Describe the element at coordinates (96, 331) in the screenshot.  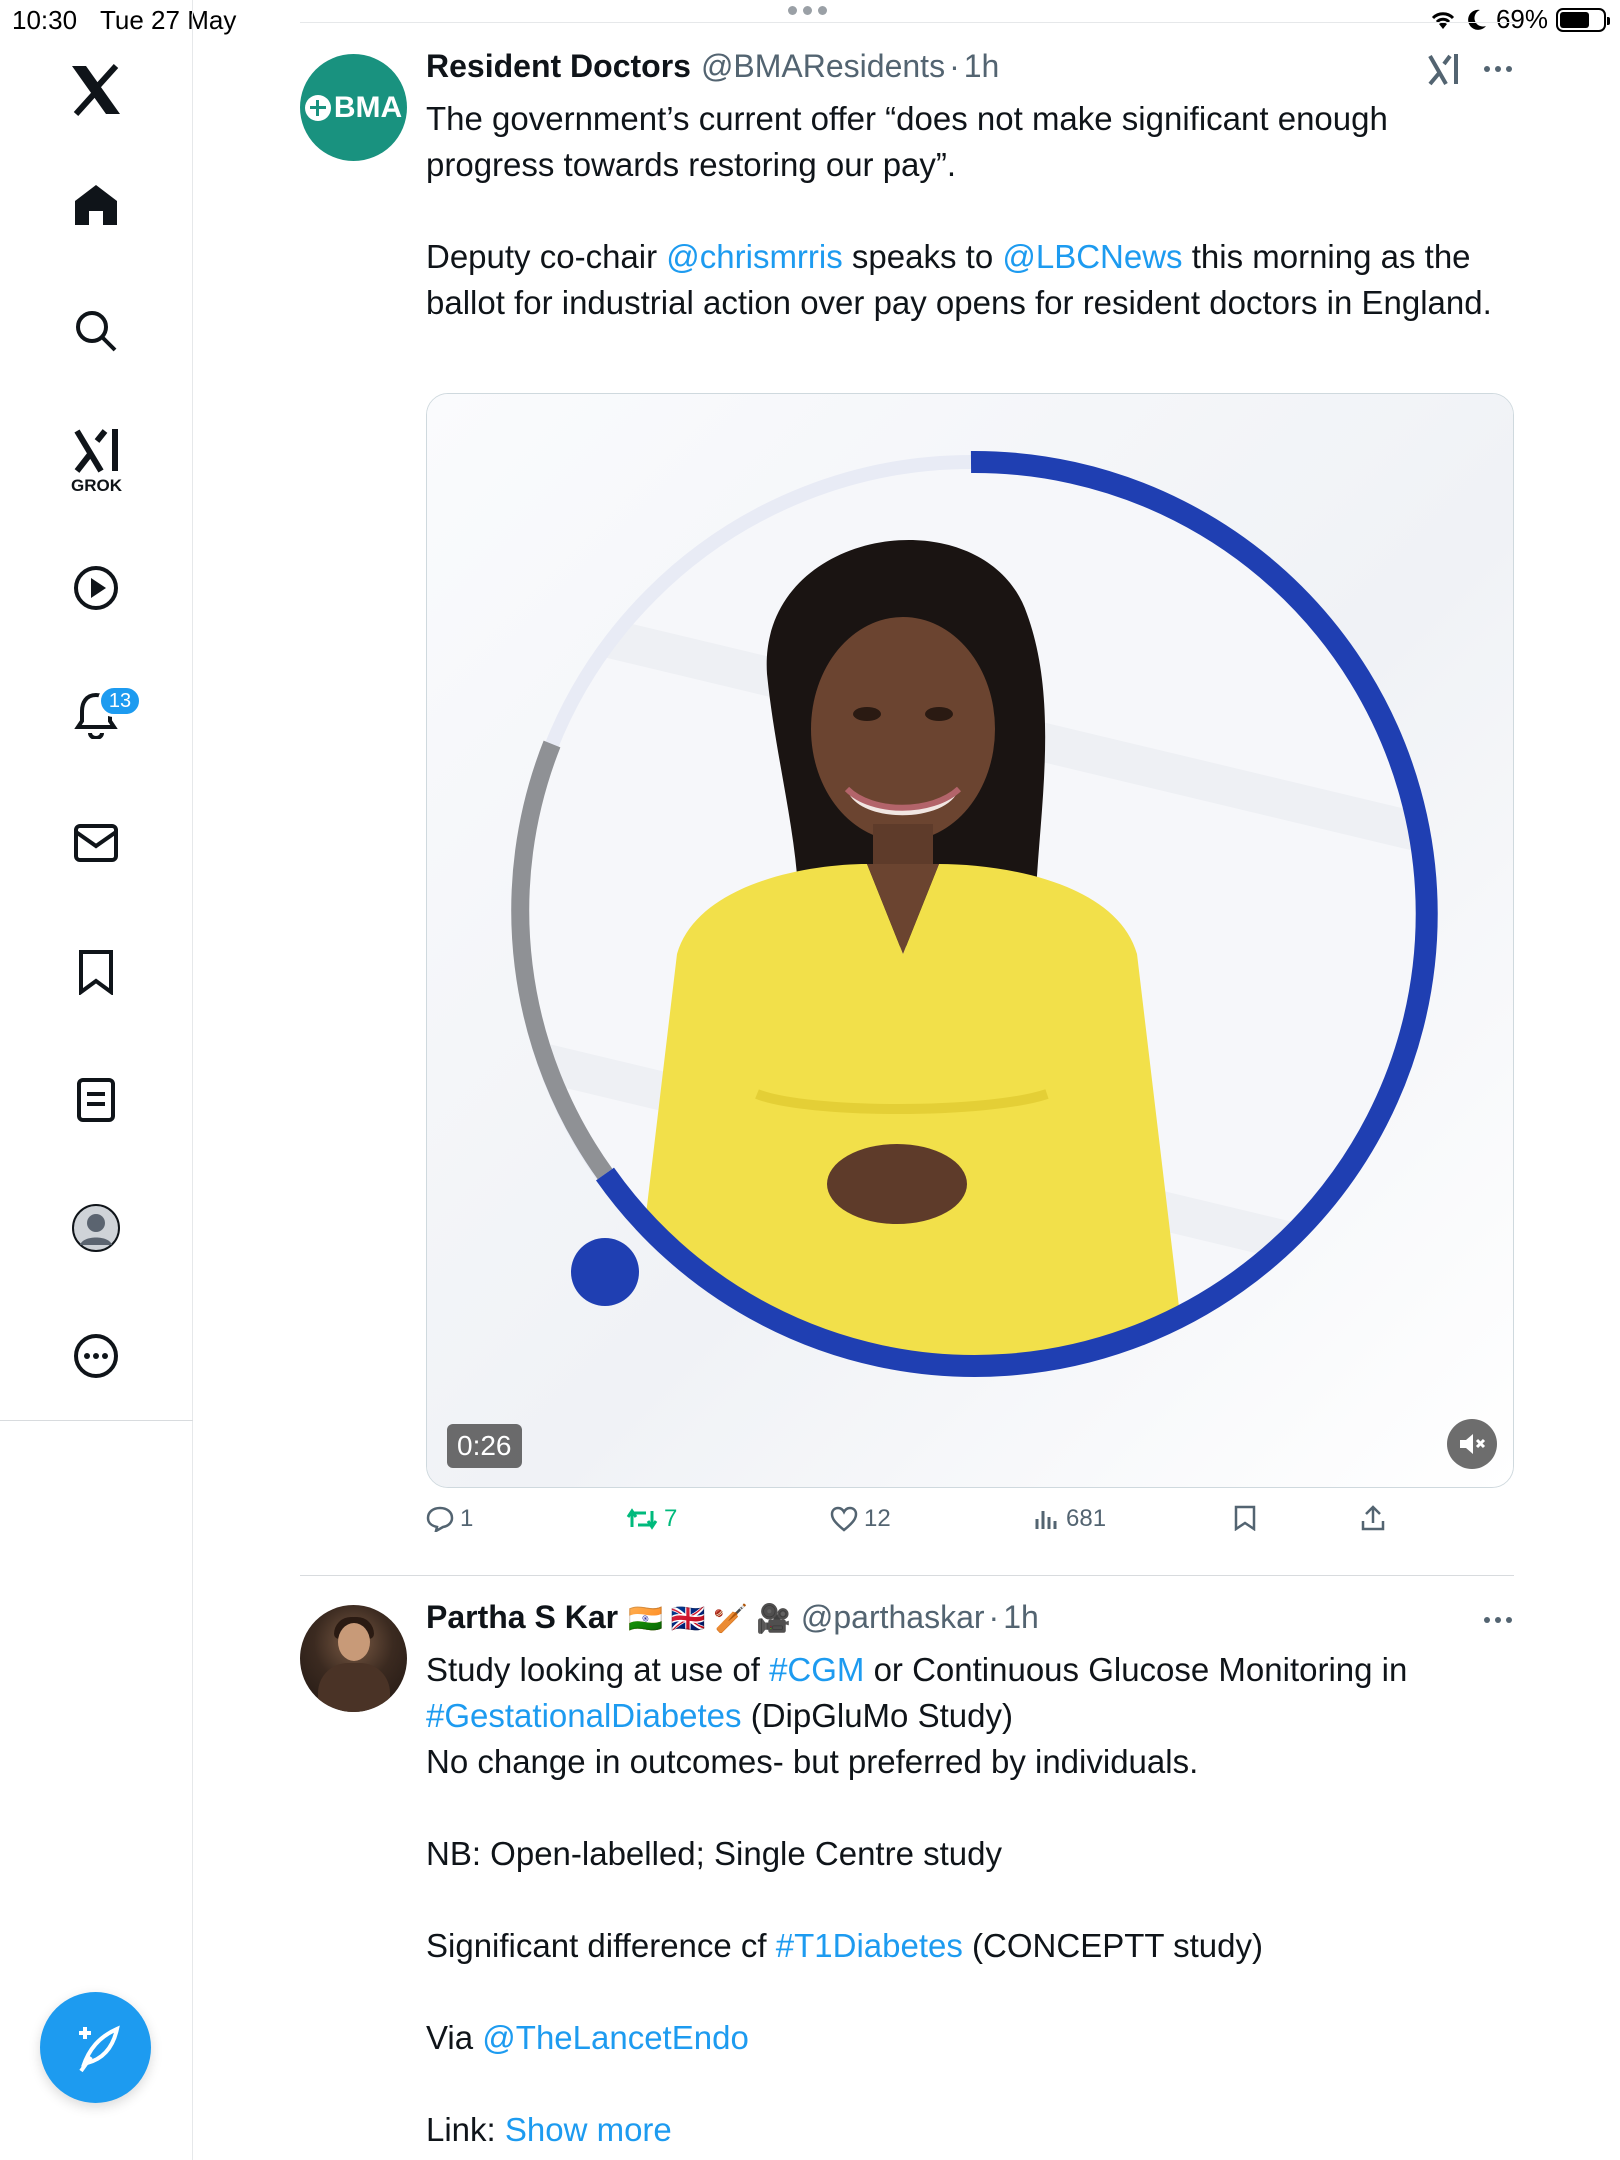
I see `search-icon` at that location.